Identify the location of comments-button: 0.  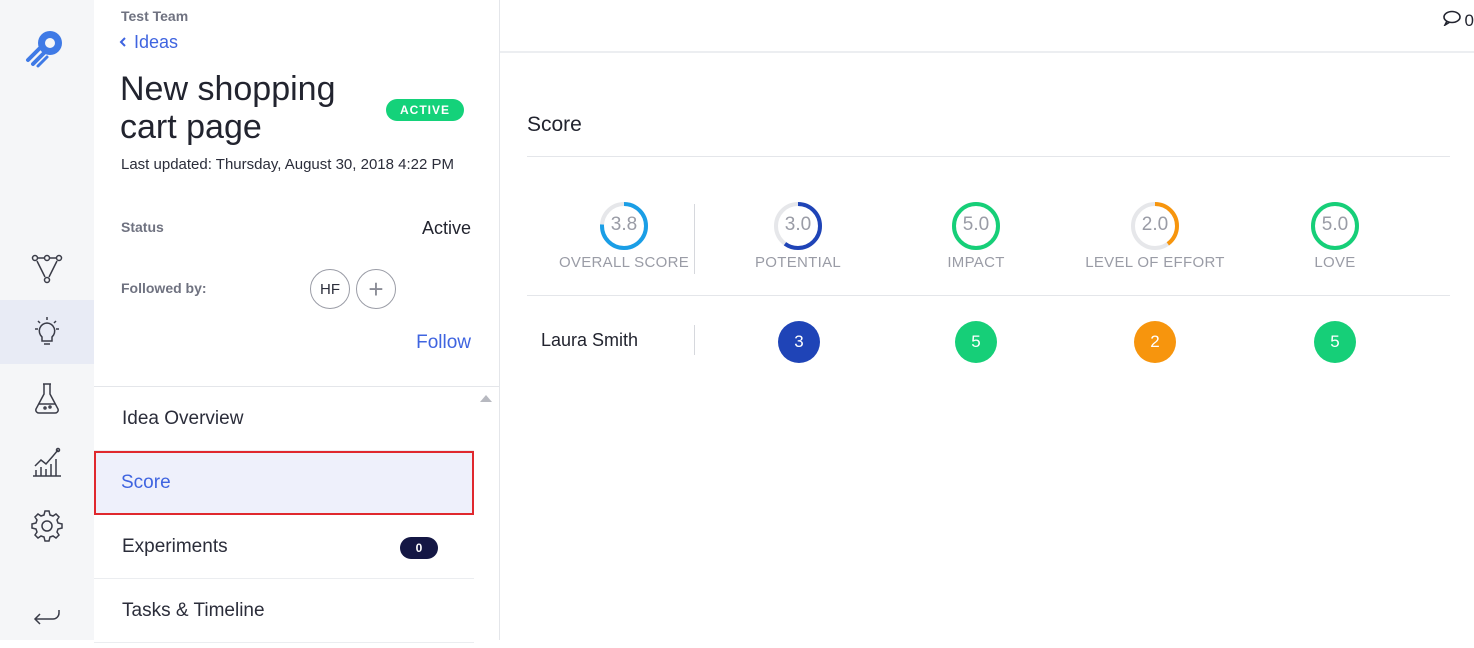
(1458, 20).